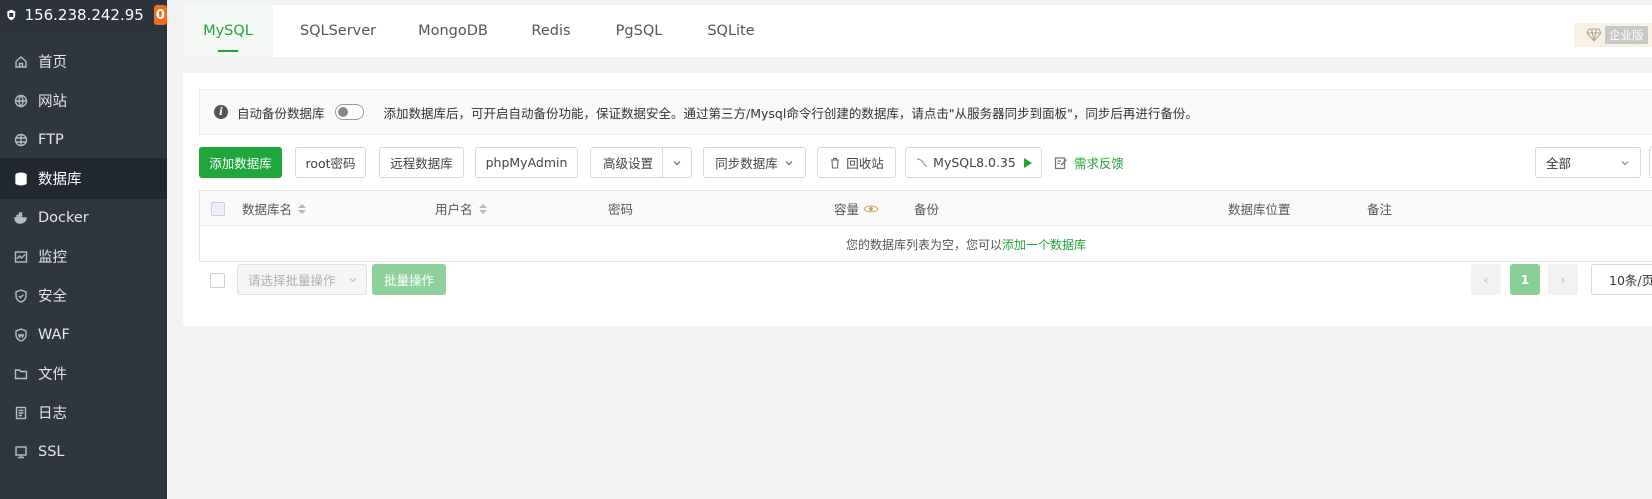 The height and width of the screenshot is (499, 1652). I want to click on sidebar-item-docker: Docker, so click(83, 217).